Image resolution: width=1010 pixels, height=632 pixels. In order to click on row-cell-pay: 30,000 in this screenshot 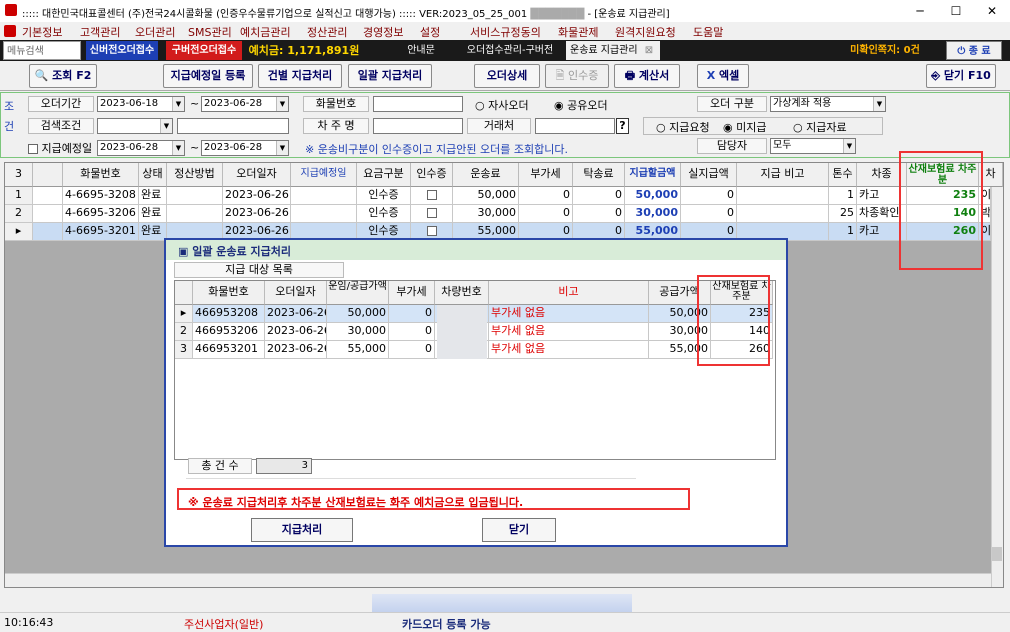, I will do `click(653, 214)`.